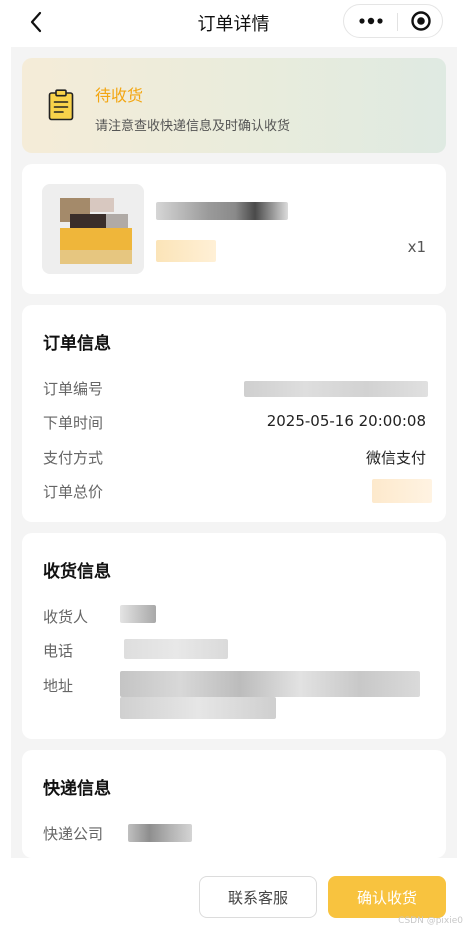 The image size is (467, 933). What do you see at coordinates (73, 492) in the screenshot?
I see `order-total-label: 订单总价` at bounding box center [73, 492].